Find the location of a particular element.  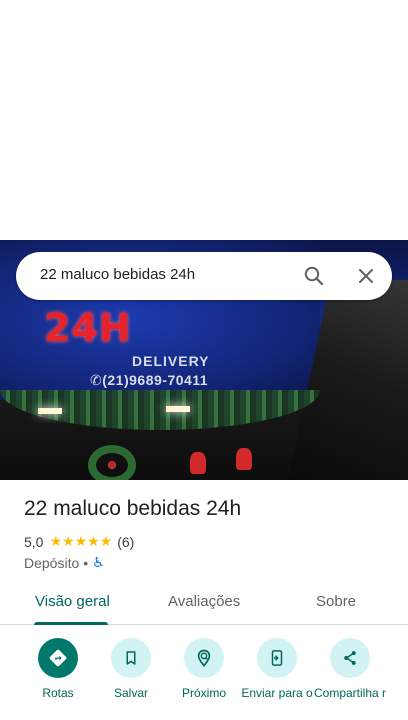

directions-icon is located at coordinates (58, 658).